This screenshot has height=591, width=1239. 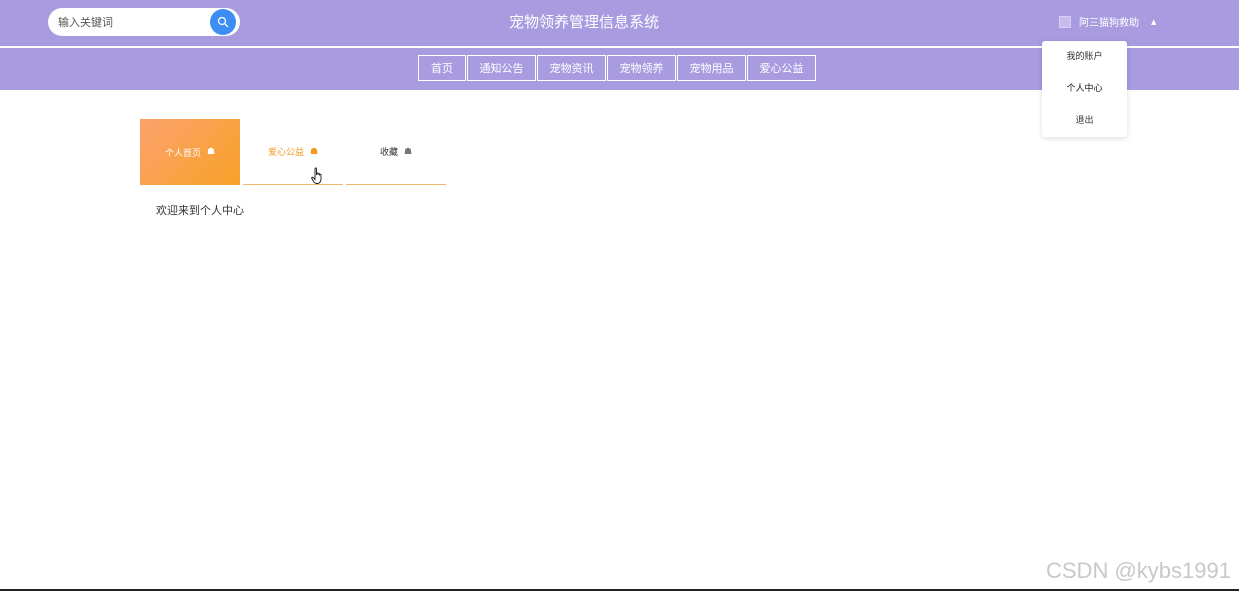 What do you see at coordinates (316, 175) in the screenshot?
I see `hand-cursor-icon` at bounding box center [316, 175].